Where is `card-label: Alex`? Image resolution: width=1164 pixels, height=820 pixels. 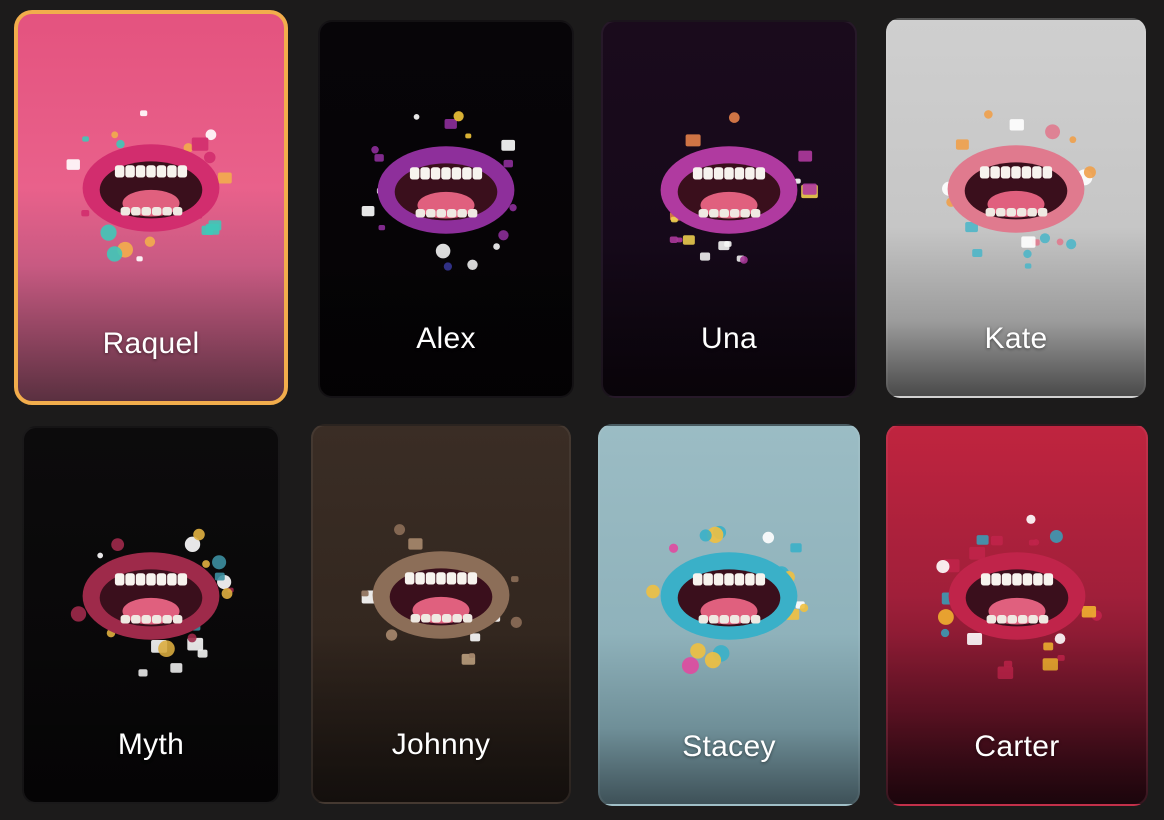 card-label: Alex is located at coordinates (446, 338).